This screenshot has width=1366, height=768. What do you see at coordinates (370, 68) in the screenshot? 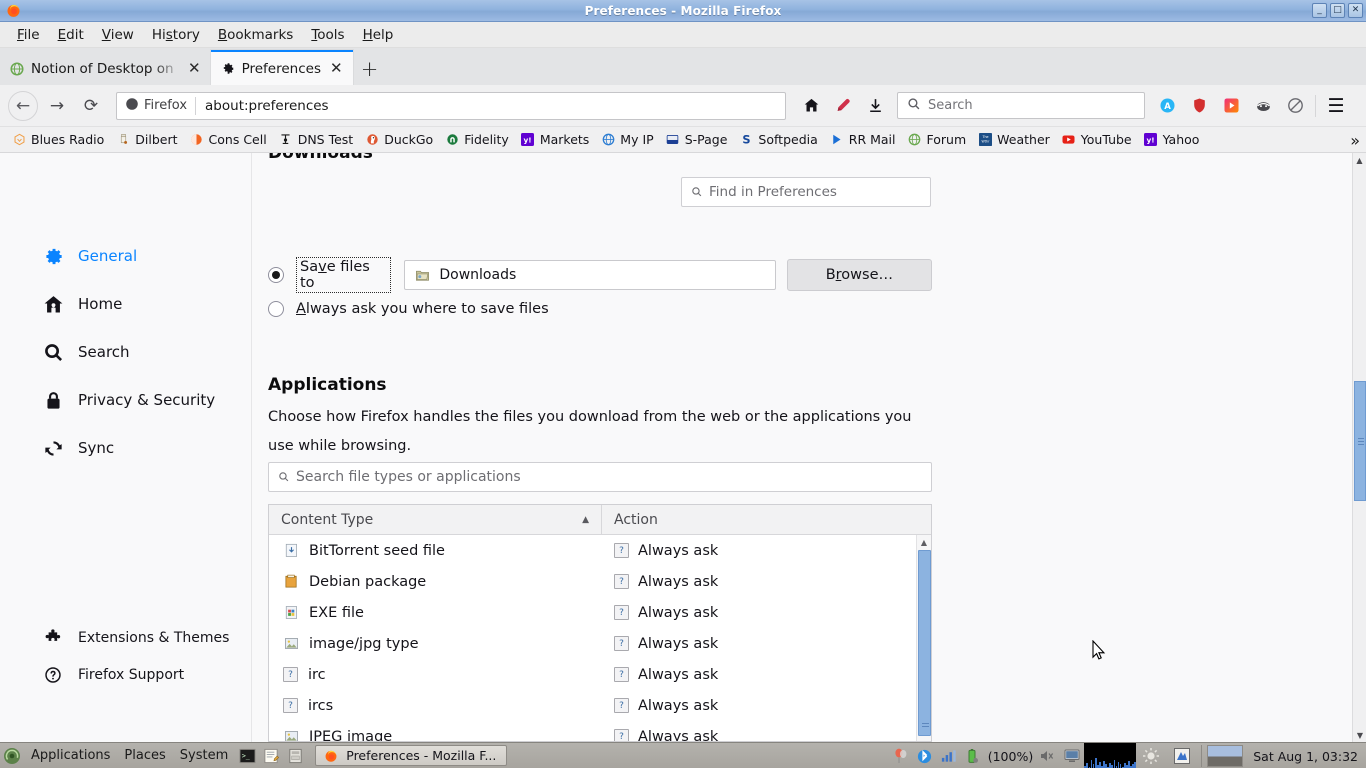
I see `new-tab-button: +` at bounding box center [370, 68].